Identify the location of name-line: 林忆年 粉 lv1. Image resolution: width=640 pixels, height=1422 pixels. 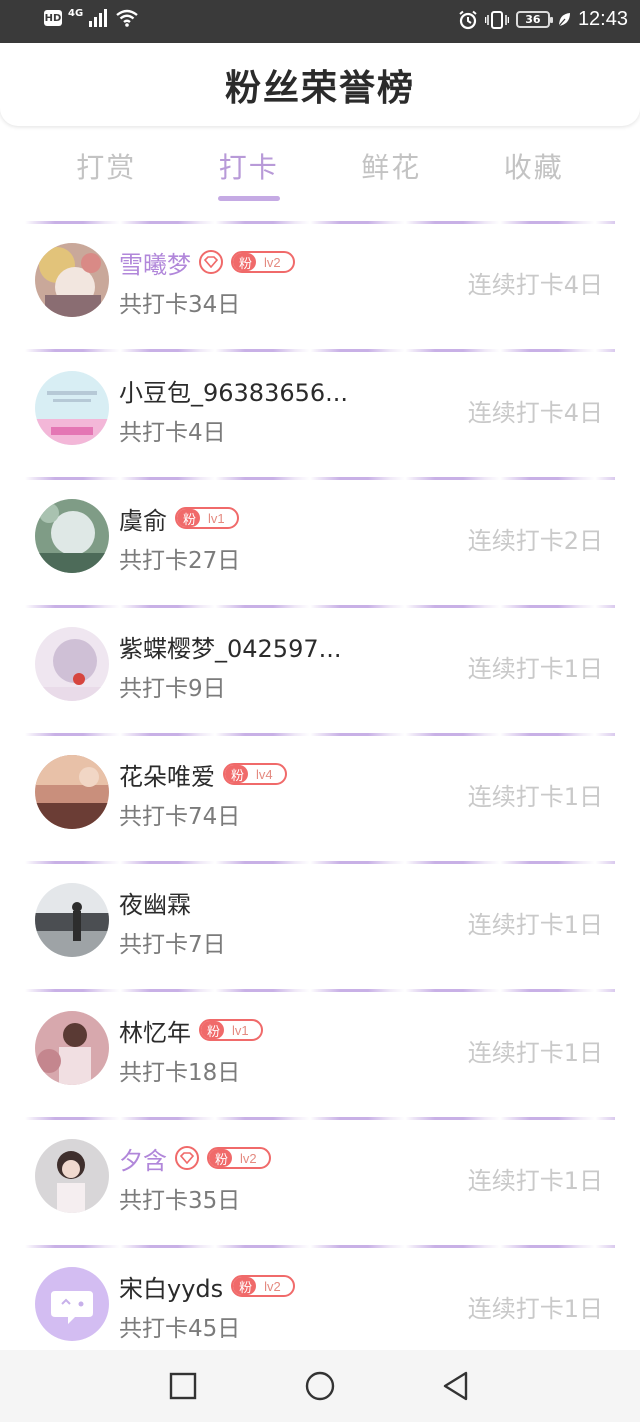
(191, 1030).